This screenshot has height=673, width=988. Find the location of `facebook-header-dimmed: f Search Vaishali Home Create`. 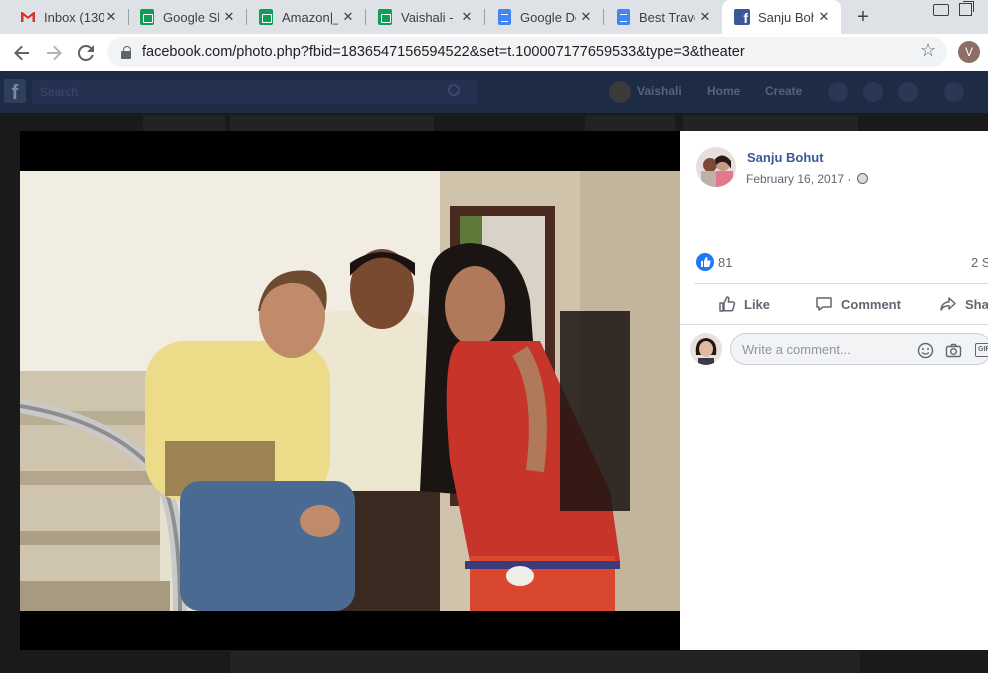

facebook-header-dimmed: f Search Vaishali Home Create is located at coordinates (494, 92).